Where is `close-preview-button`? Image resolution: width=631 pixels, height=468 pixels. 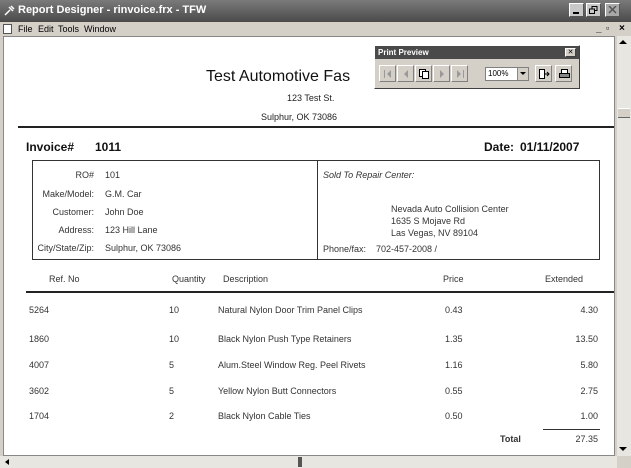 close-preview-button is located at coordinates (543, 73).